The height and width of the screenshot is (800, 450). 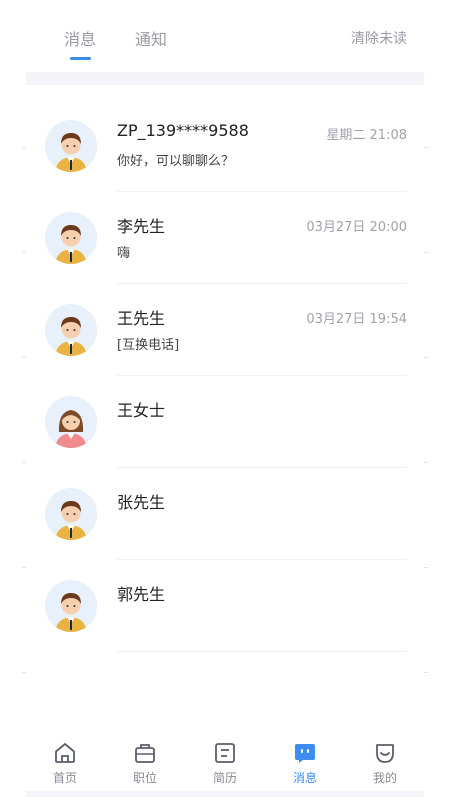 I want to click on briefcase-icon, so click(x=145, y=753).